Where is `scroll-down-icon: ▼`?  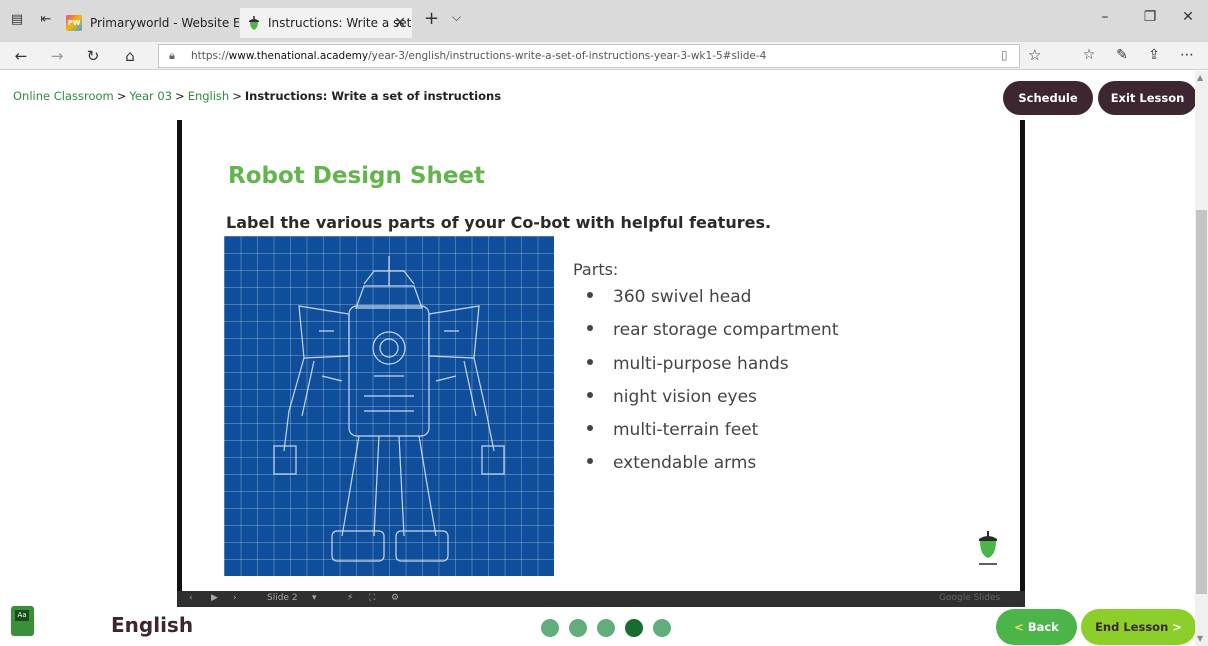
scroll-down-icon: ▼ is located at coordinates (1200, 638).